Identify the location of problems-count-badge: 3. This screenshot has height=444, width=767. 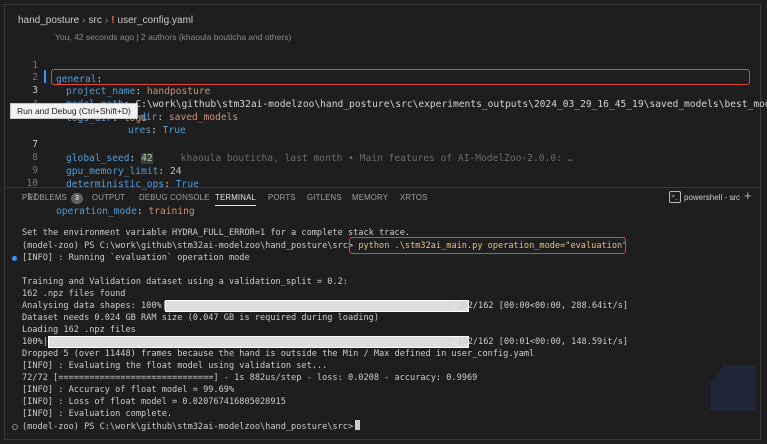
(77, 198).